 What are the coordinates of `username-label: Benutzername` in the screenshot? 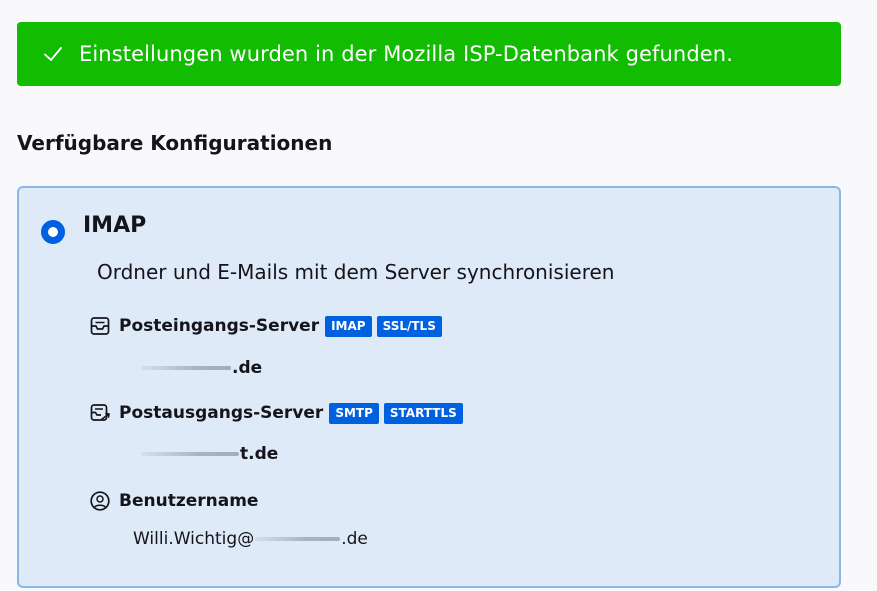 It's located at (189, 501).